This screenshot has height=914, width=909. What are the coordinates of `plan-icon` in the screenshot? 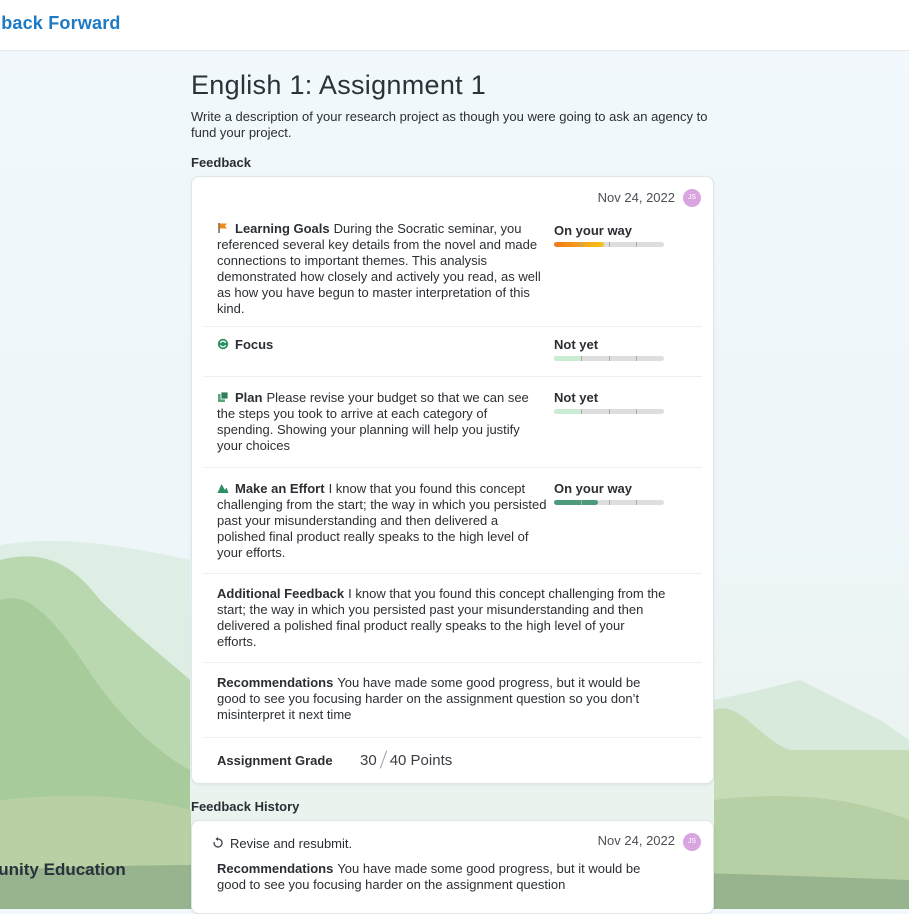 It's located at (223, 396).